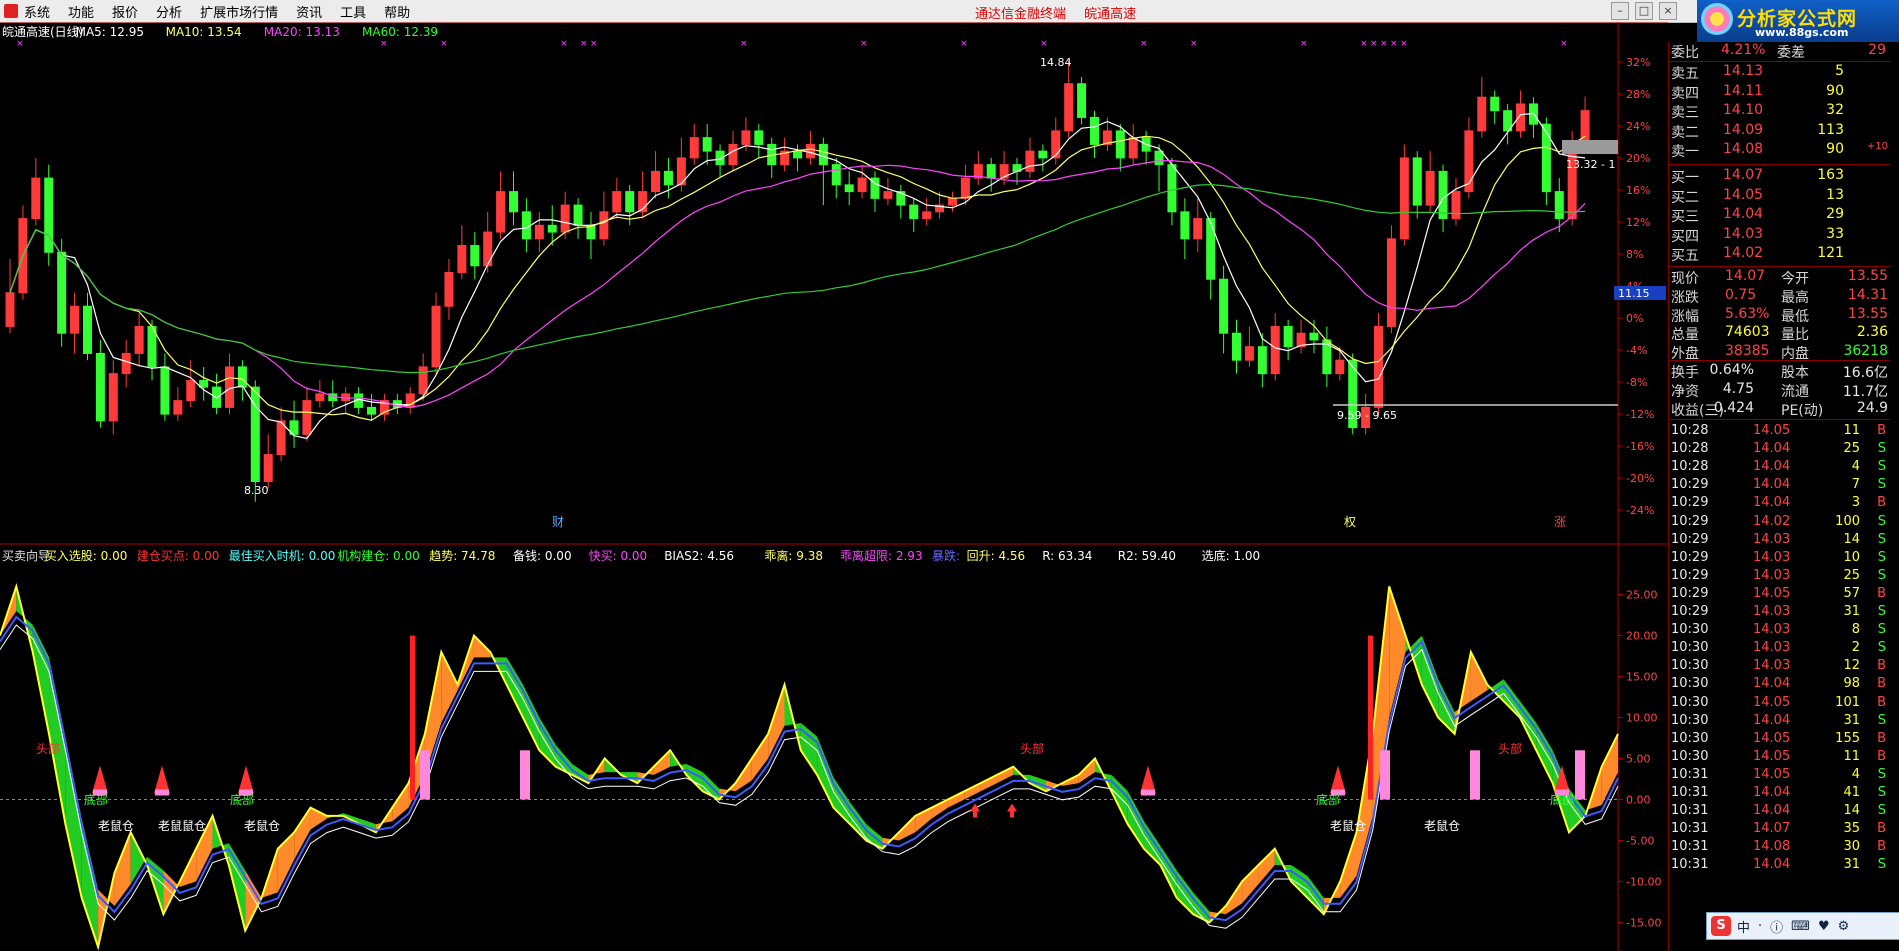 The image size is (1899, 951). Describe the element at coordinates (1685, 279) in the screenshot. I see `stat-label: 现价` at that location.